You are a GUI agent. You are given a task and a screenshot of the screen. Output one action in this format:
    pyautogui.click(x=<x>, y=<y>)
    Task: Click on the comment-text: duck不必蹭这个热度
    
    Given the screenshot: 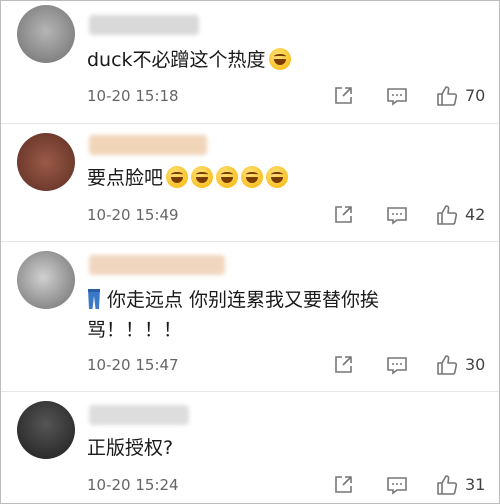 What is the action you would take?
    pyautogui.click(x=283, y=60)
    